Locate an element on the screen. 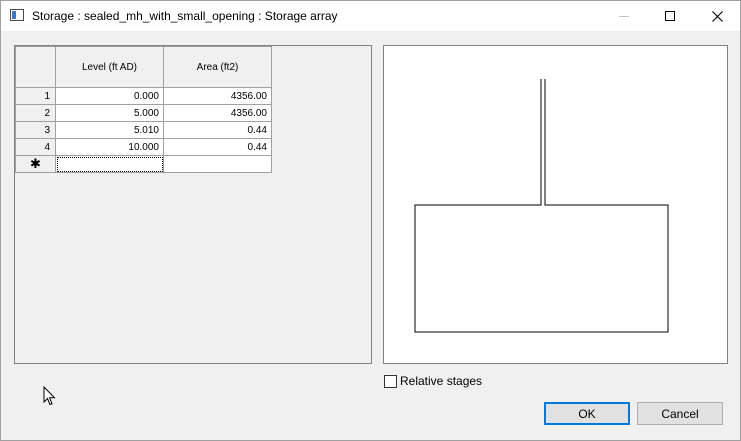 The height and width of the screenshot is (441, 741). level-cell: 5.000 is located at coordinates (109, 113).